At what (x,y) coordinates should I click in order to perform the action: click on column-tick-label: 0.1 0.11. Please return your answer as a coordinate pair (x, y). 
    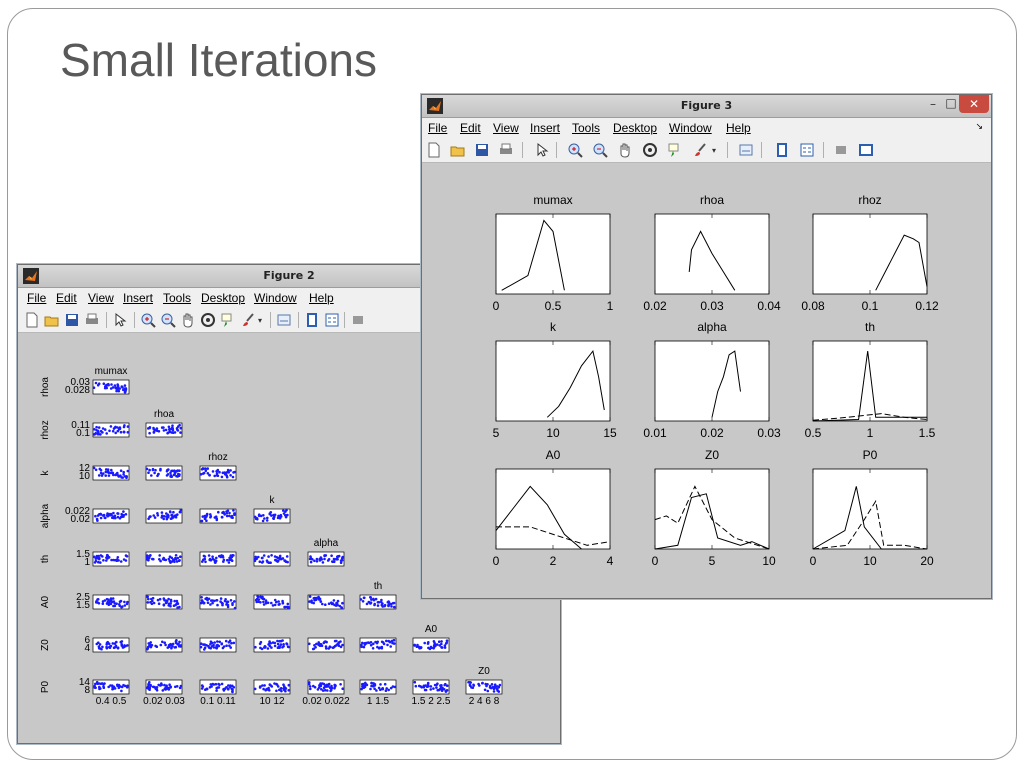
    Looking at the image, I should click on (218, 701).